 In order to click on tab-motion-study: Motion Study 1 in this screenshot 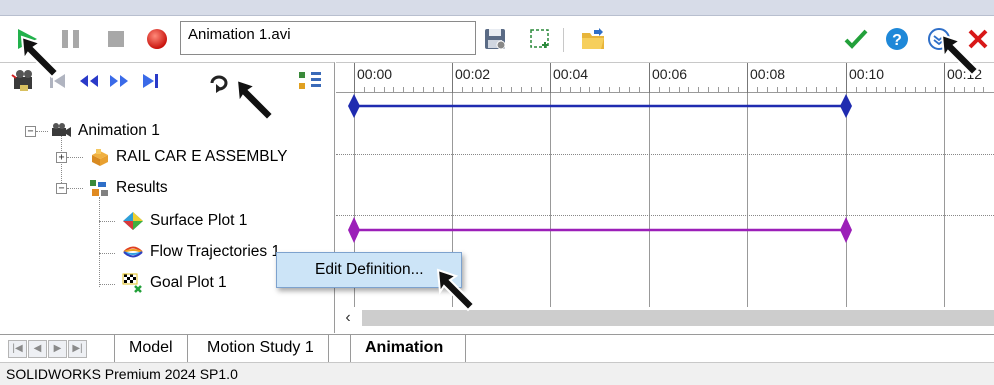, I will do `click(261, 349)`.